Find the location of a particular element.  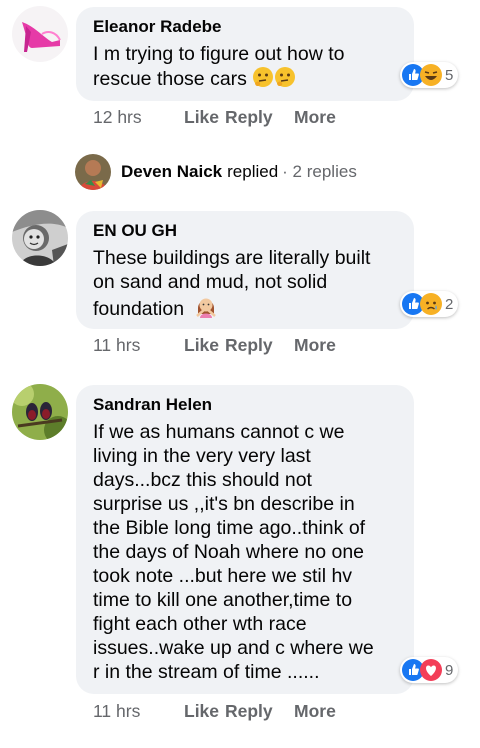

reply-author: Deven Naick is located at coordinates (171, 172).